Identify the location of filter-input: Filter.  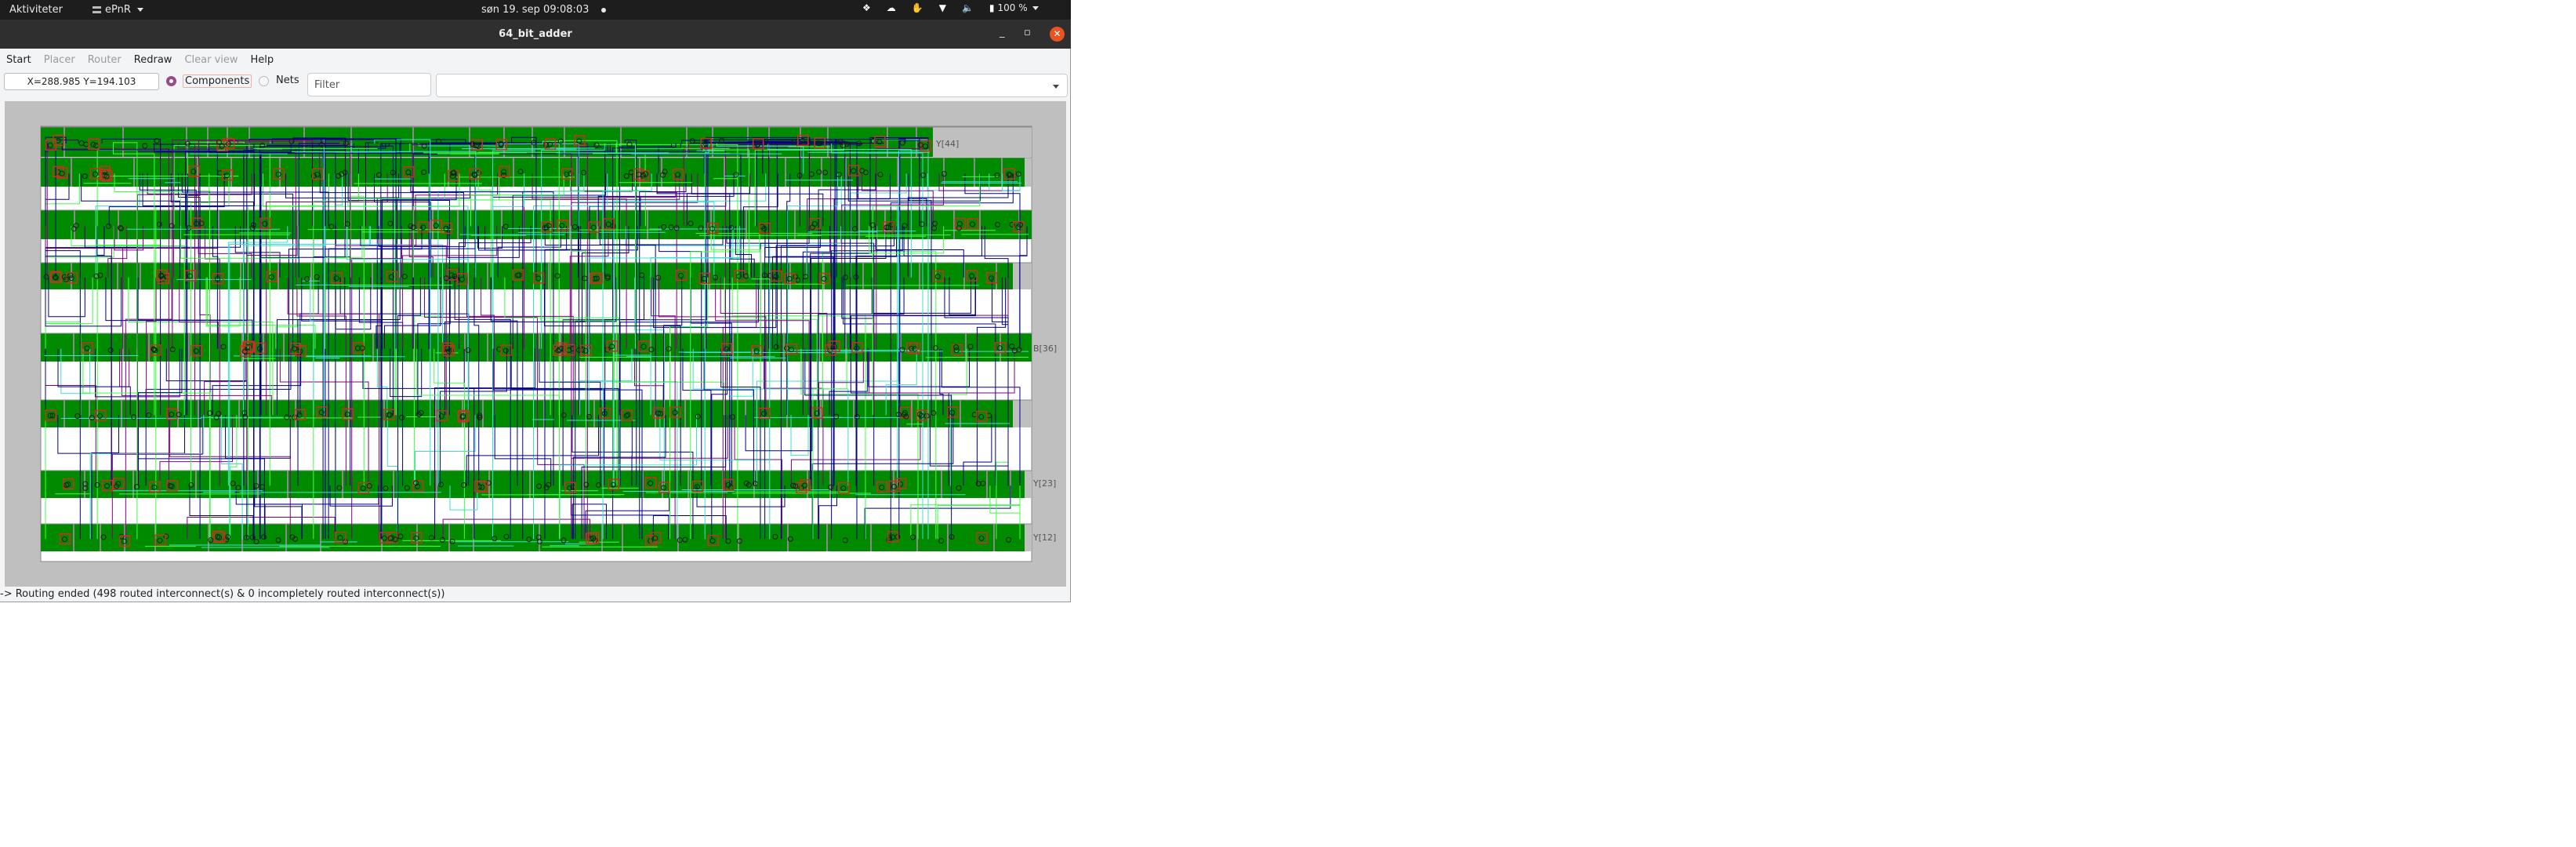
(369, 84).